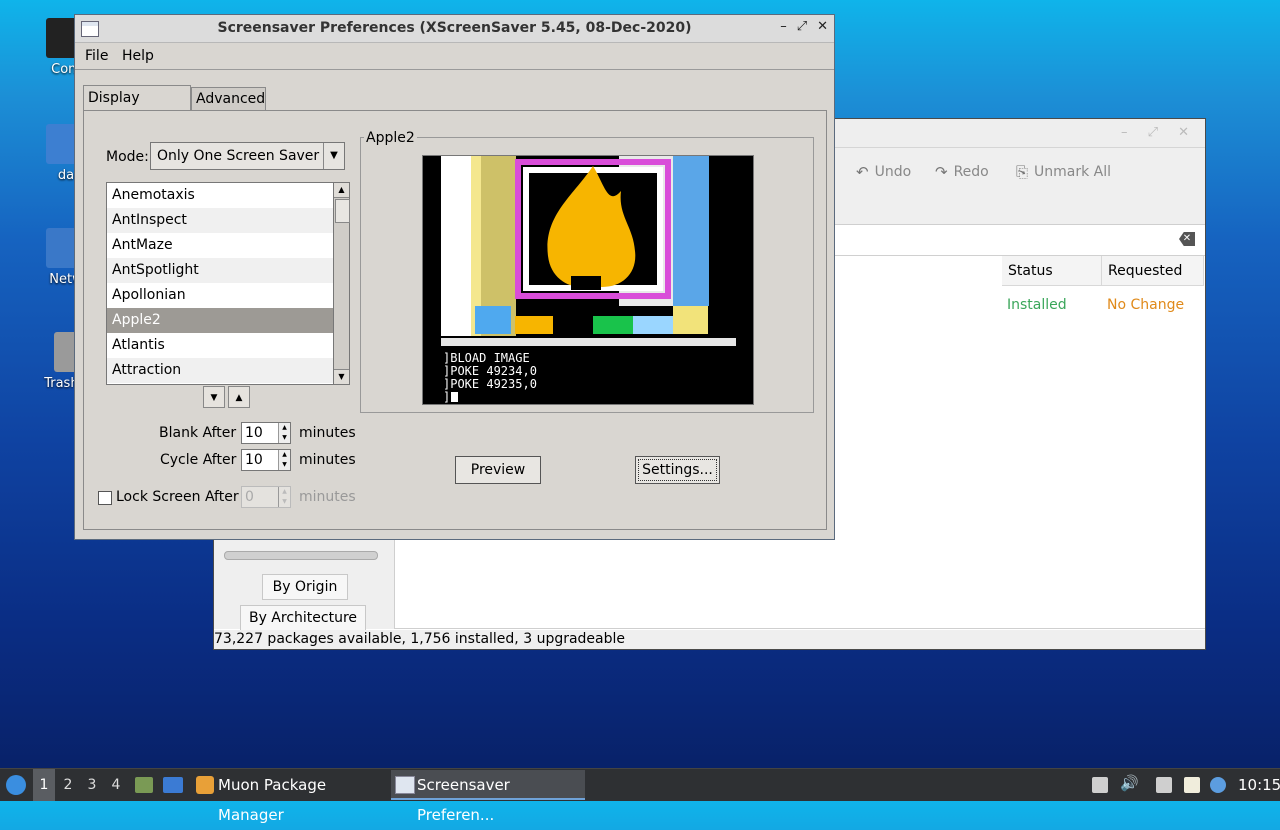 The height and width of the screenshot is (830, 1280). I want to click on unmark-all-label: Unmark All, so click(1073, 172).